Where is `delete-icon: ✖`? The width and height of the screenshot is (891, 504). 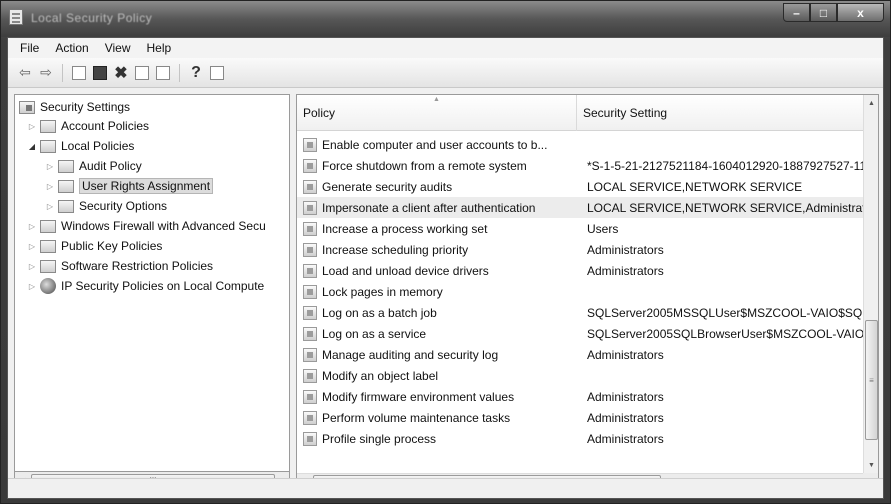
delete-icon: ✖ is located at coordinates (121, 73).